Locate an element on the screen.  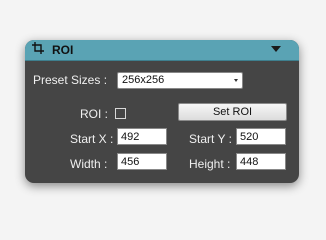
preset-sizes-value: 256x256 is located at coordinates (143, 80).